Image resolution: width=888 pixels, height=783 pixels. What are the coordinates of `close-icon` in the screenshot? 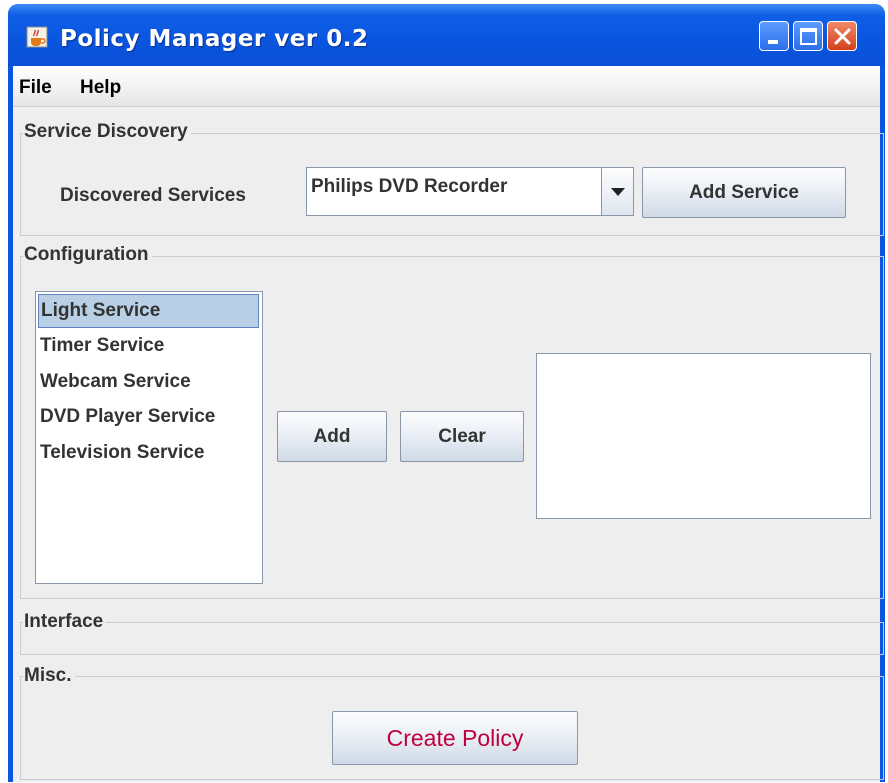 It's located at (842, 36).